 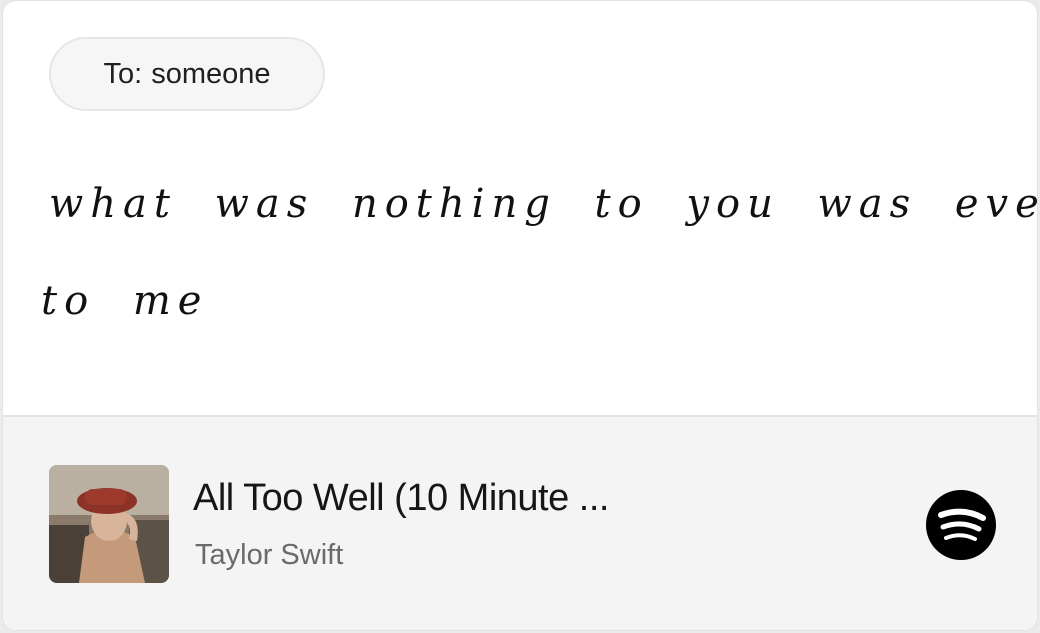 I want to click on message-line-1: what was nothing to you was everything, so click(x=543, y=204).